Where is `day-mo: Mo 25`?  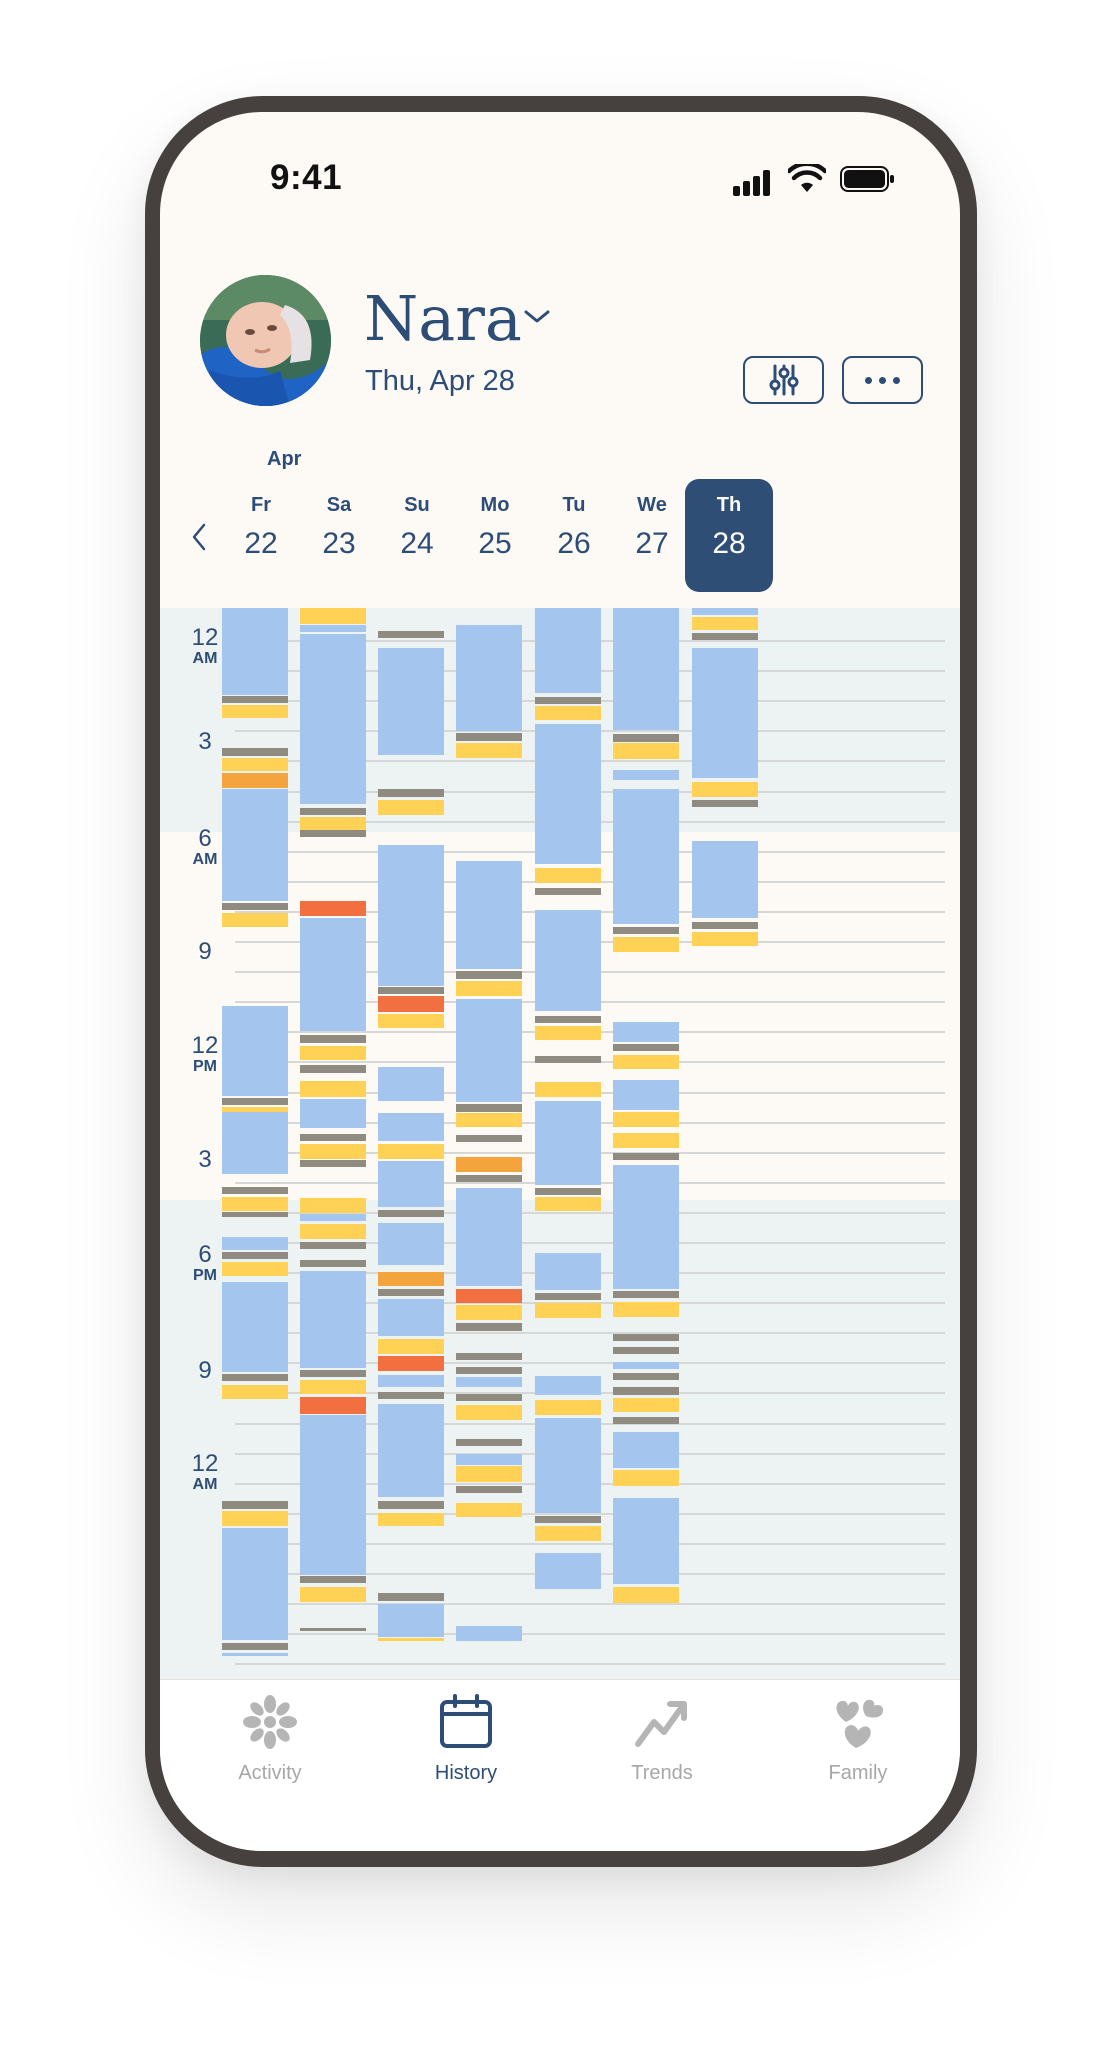 day-mo: Mo 25 is located at coordinates (495, 535).